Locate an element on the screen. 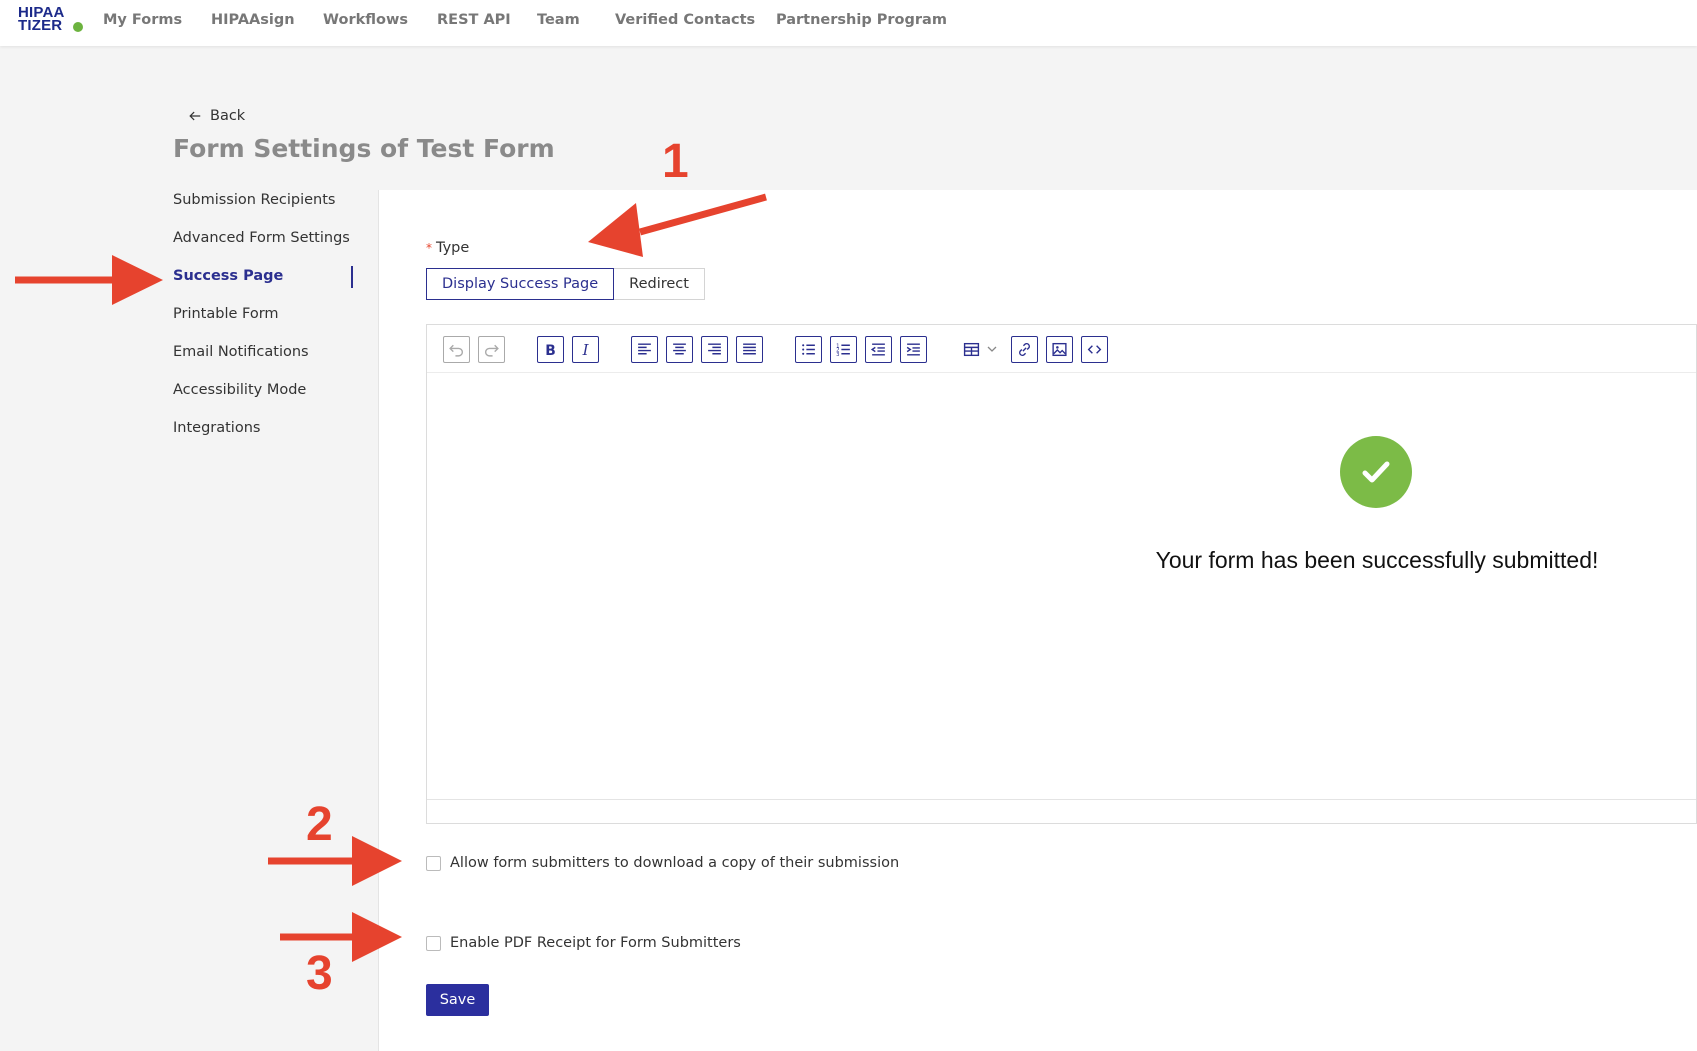 The width and height of the screenshot is (1697, 1051). redo-icon is located at coordinates (491, 349).